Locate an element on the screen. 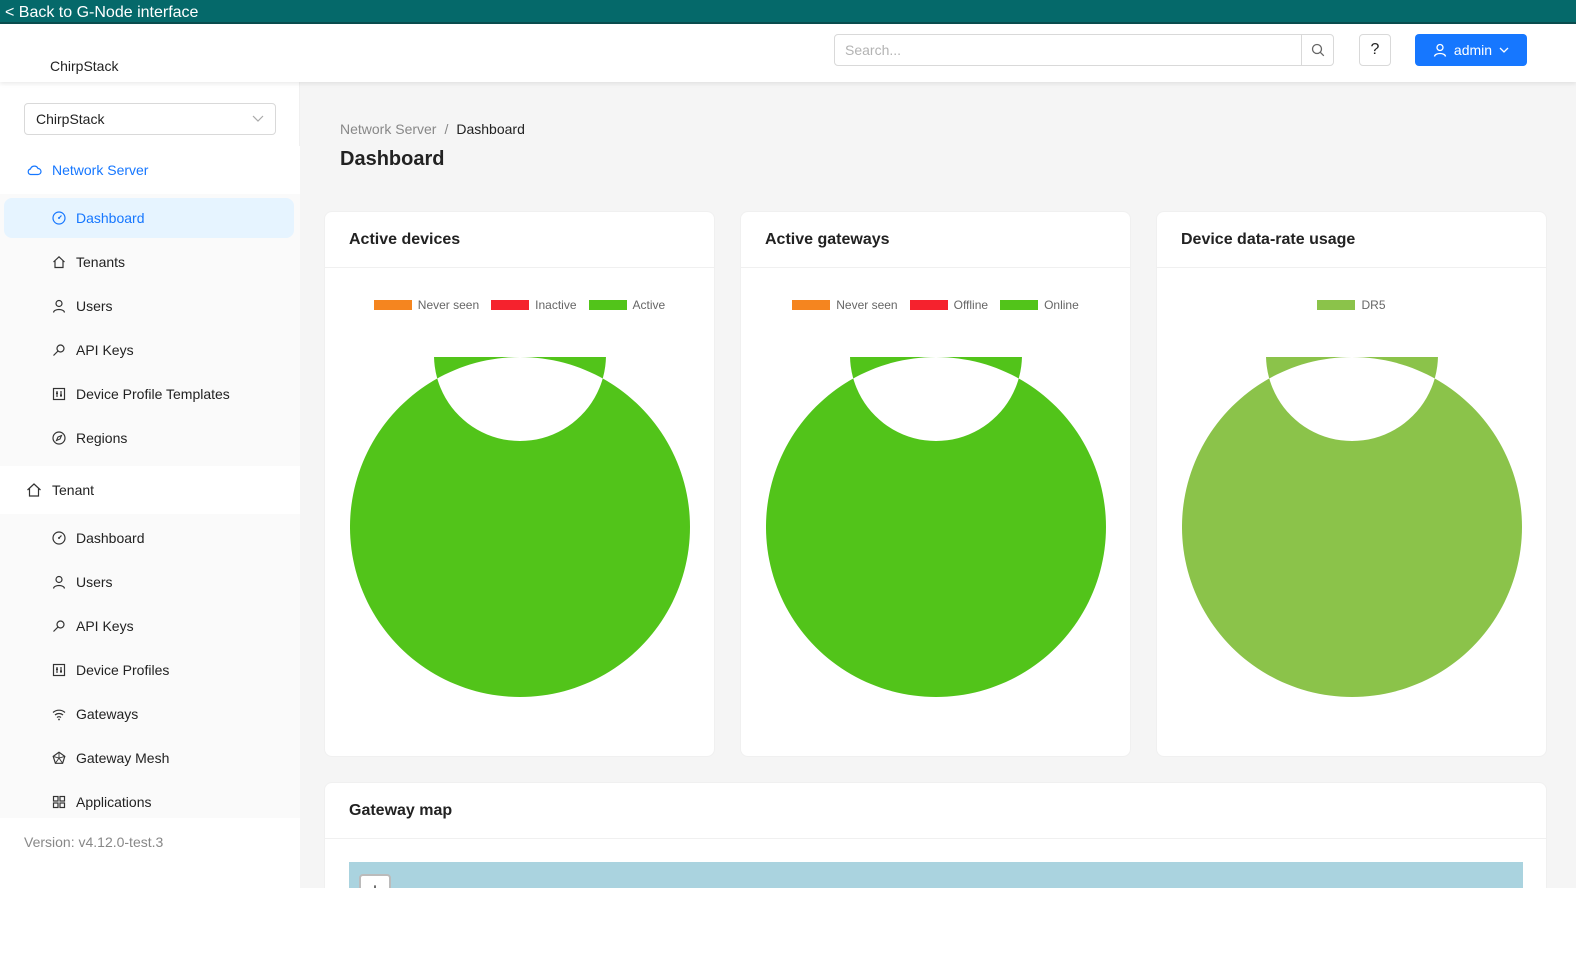 The width and height of the screenshot is (1576, 977). cloud-icon is located at coordinates (34, 170).